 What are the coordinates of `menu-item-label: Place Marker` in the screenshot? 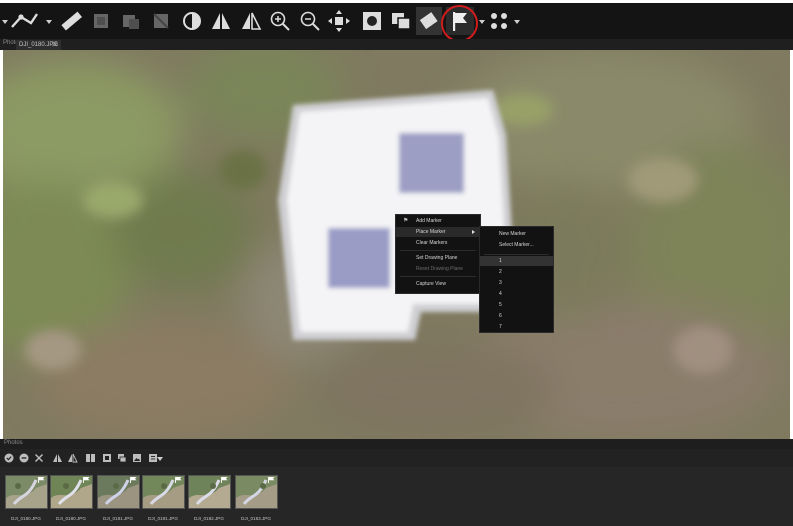 It's located at (431, 232).